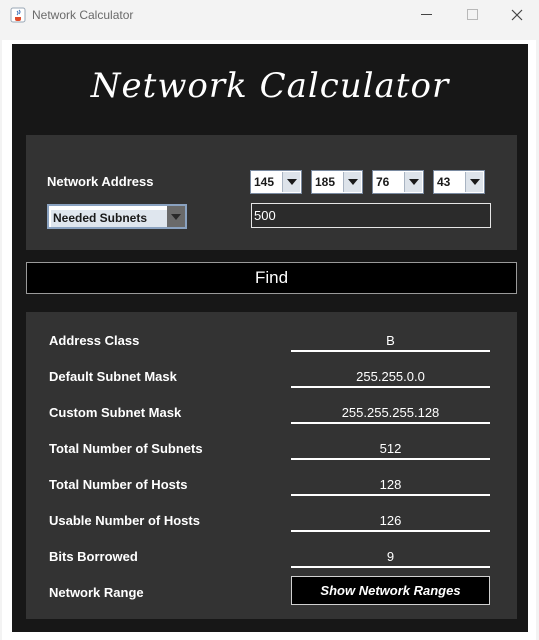  What do you see at coordinates (271, 278) in the screenshot?
I see `find-button: Find` at bounding box center [271, 278].